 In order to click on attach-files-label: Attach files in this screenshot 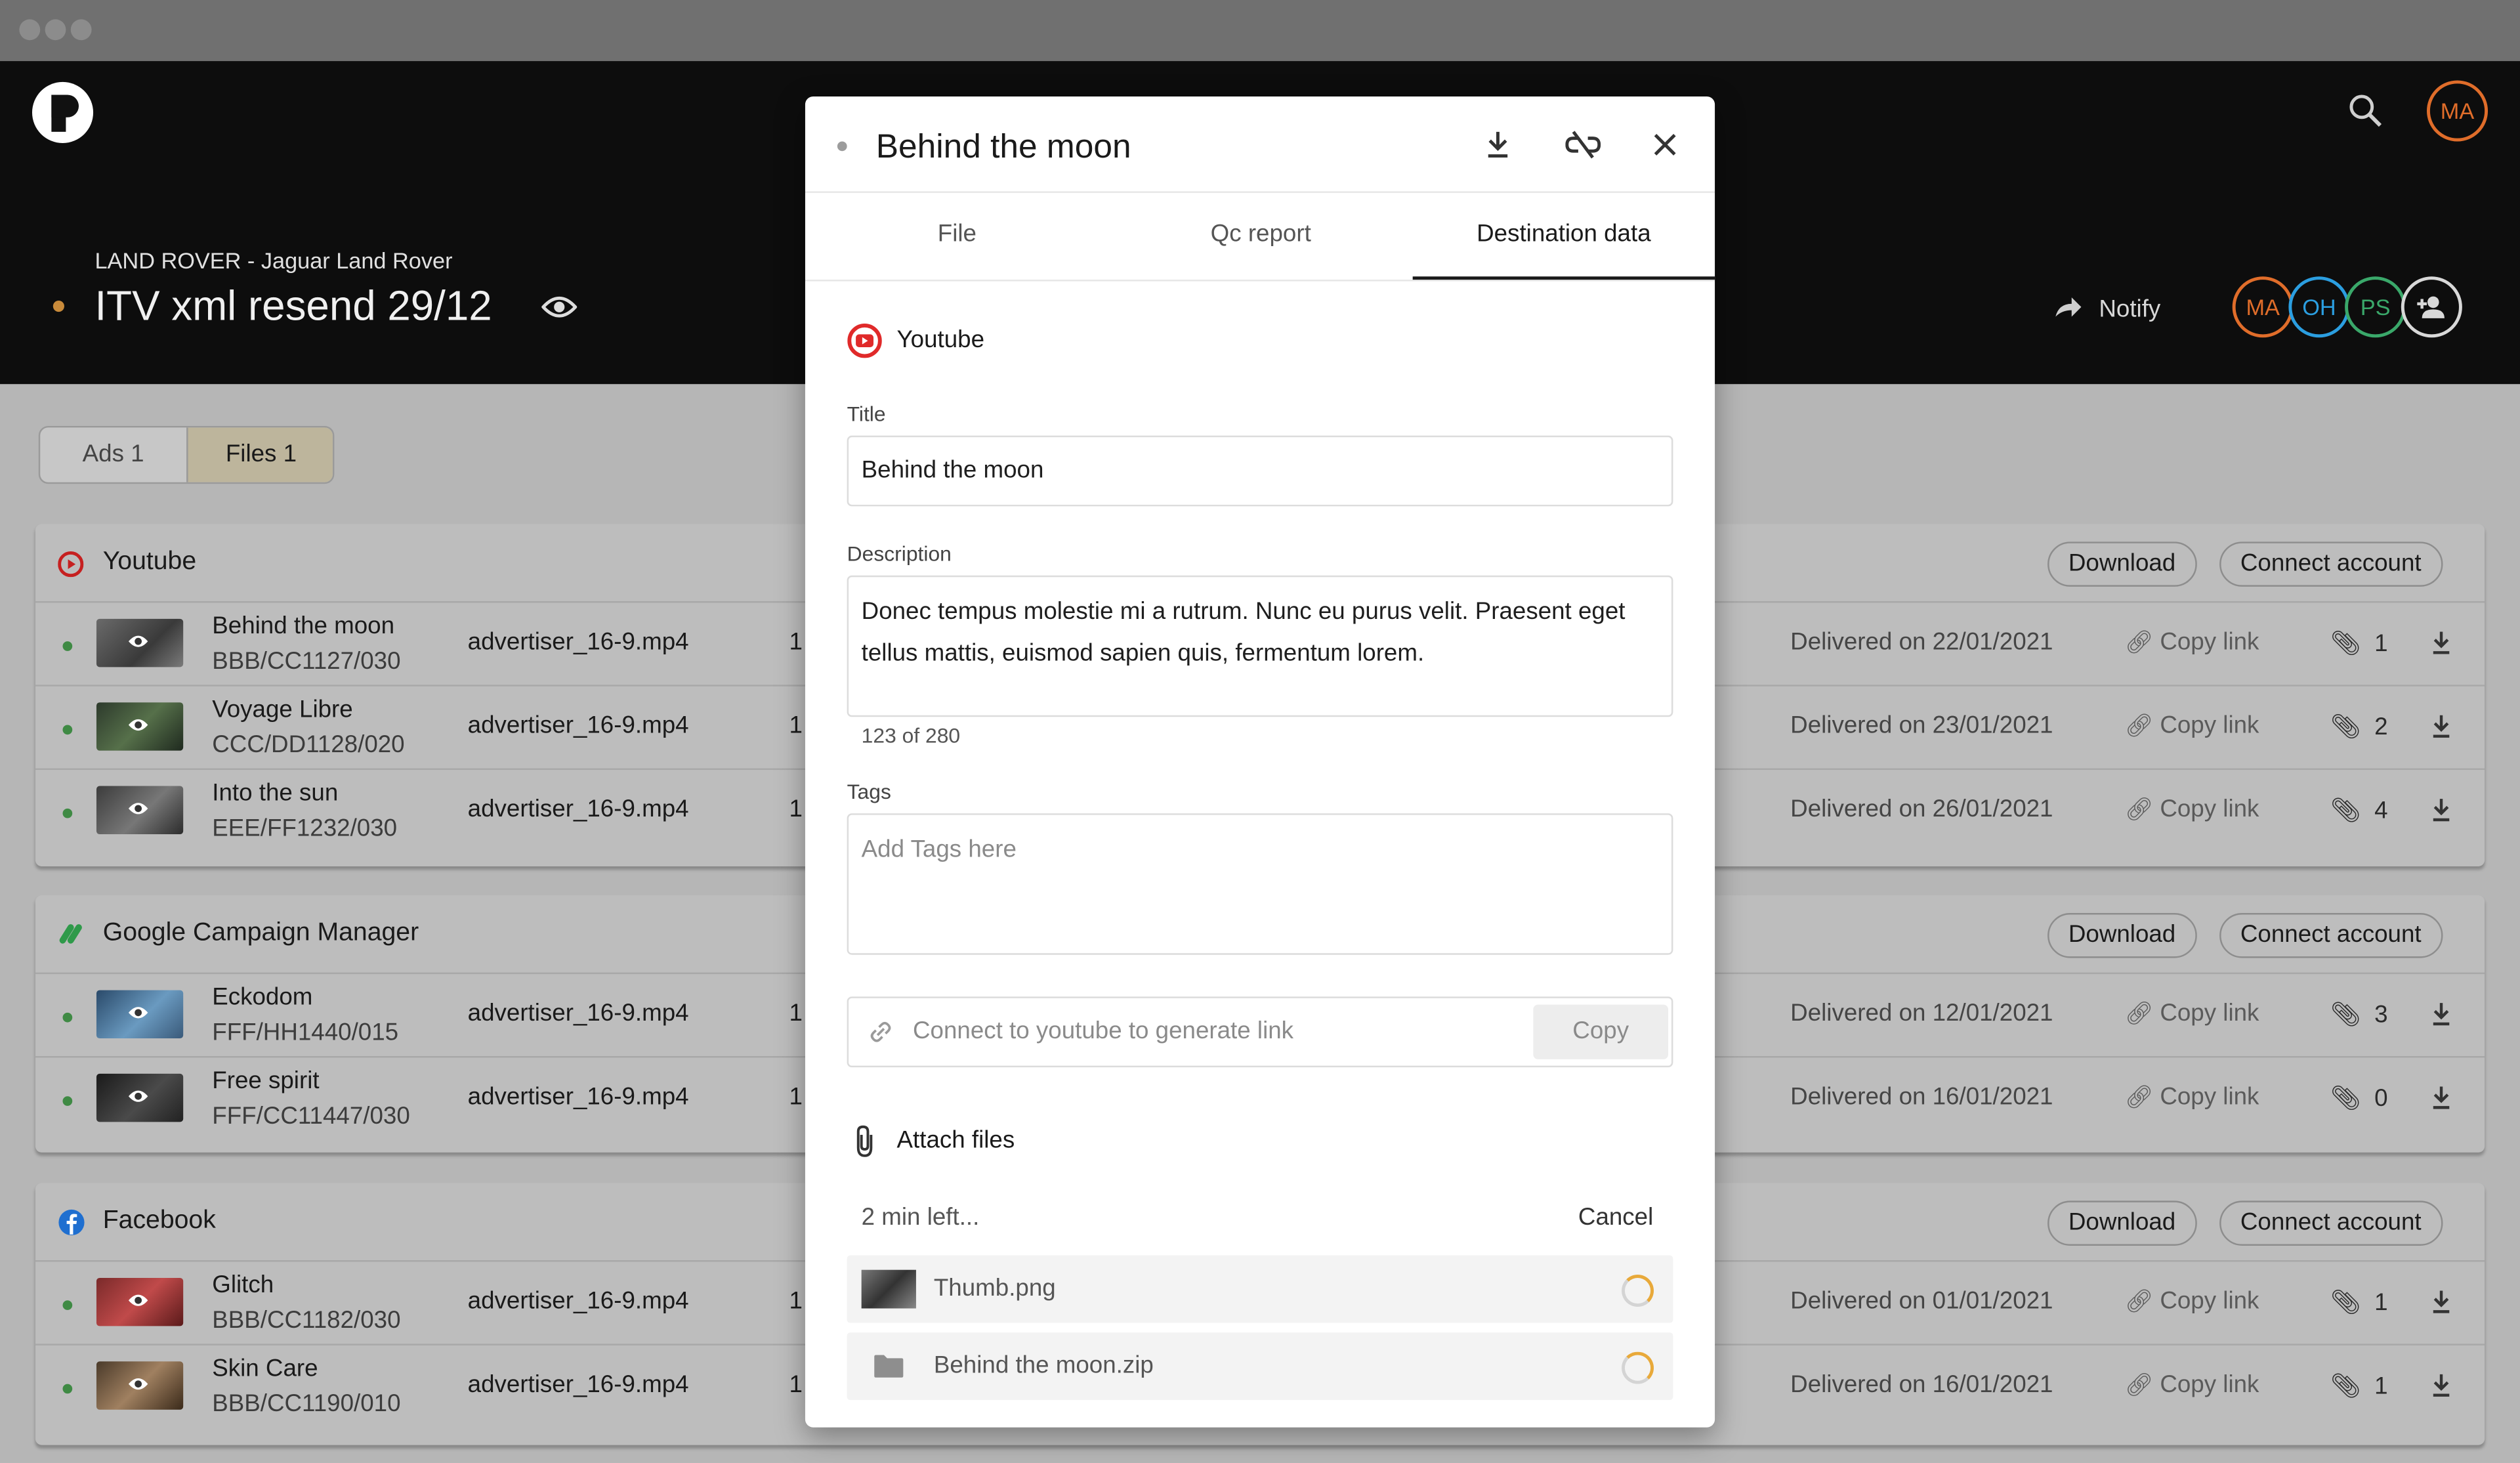, I will do `click(955, 1140)`.